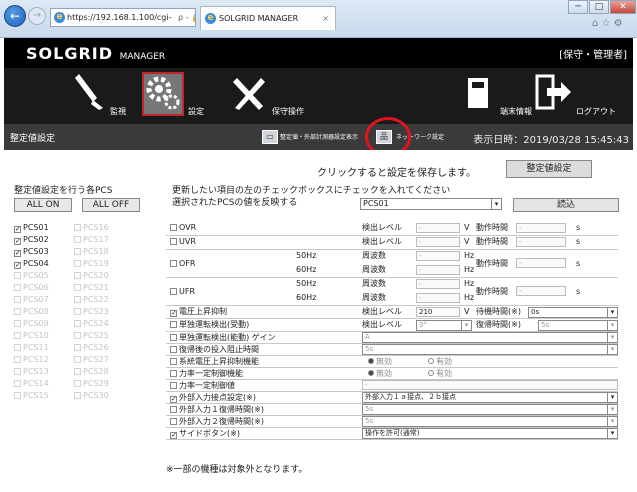  What do you see at coordinates (566, 205) in the screenshot?
I see `load-button: 読込` at bounding box center [566, 205].